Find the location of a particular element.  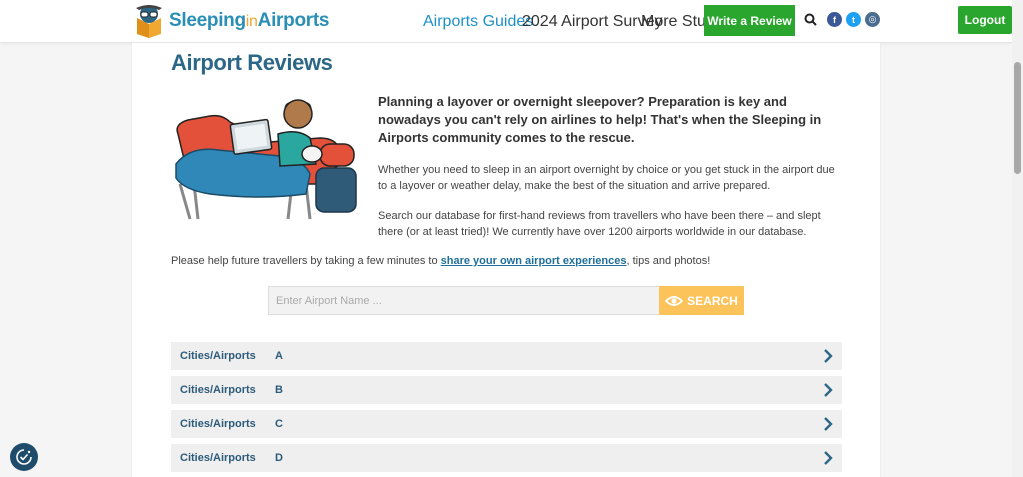

cookie-settings-button is located at coordinates (24, 457).